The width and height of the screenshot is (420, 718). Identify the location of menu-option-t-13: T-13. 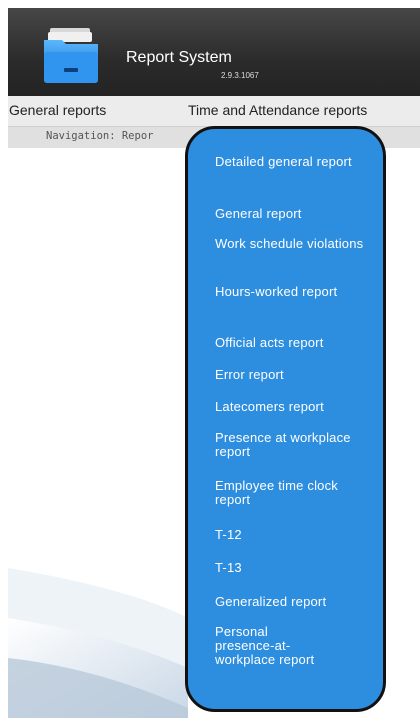
(295, 568).